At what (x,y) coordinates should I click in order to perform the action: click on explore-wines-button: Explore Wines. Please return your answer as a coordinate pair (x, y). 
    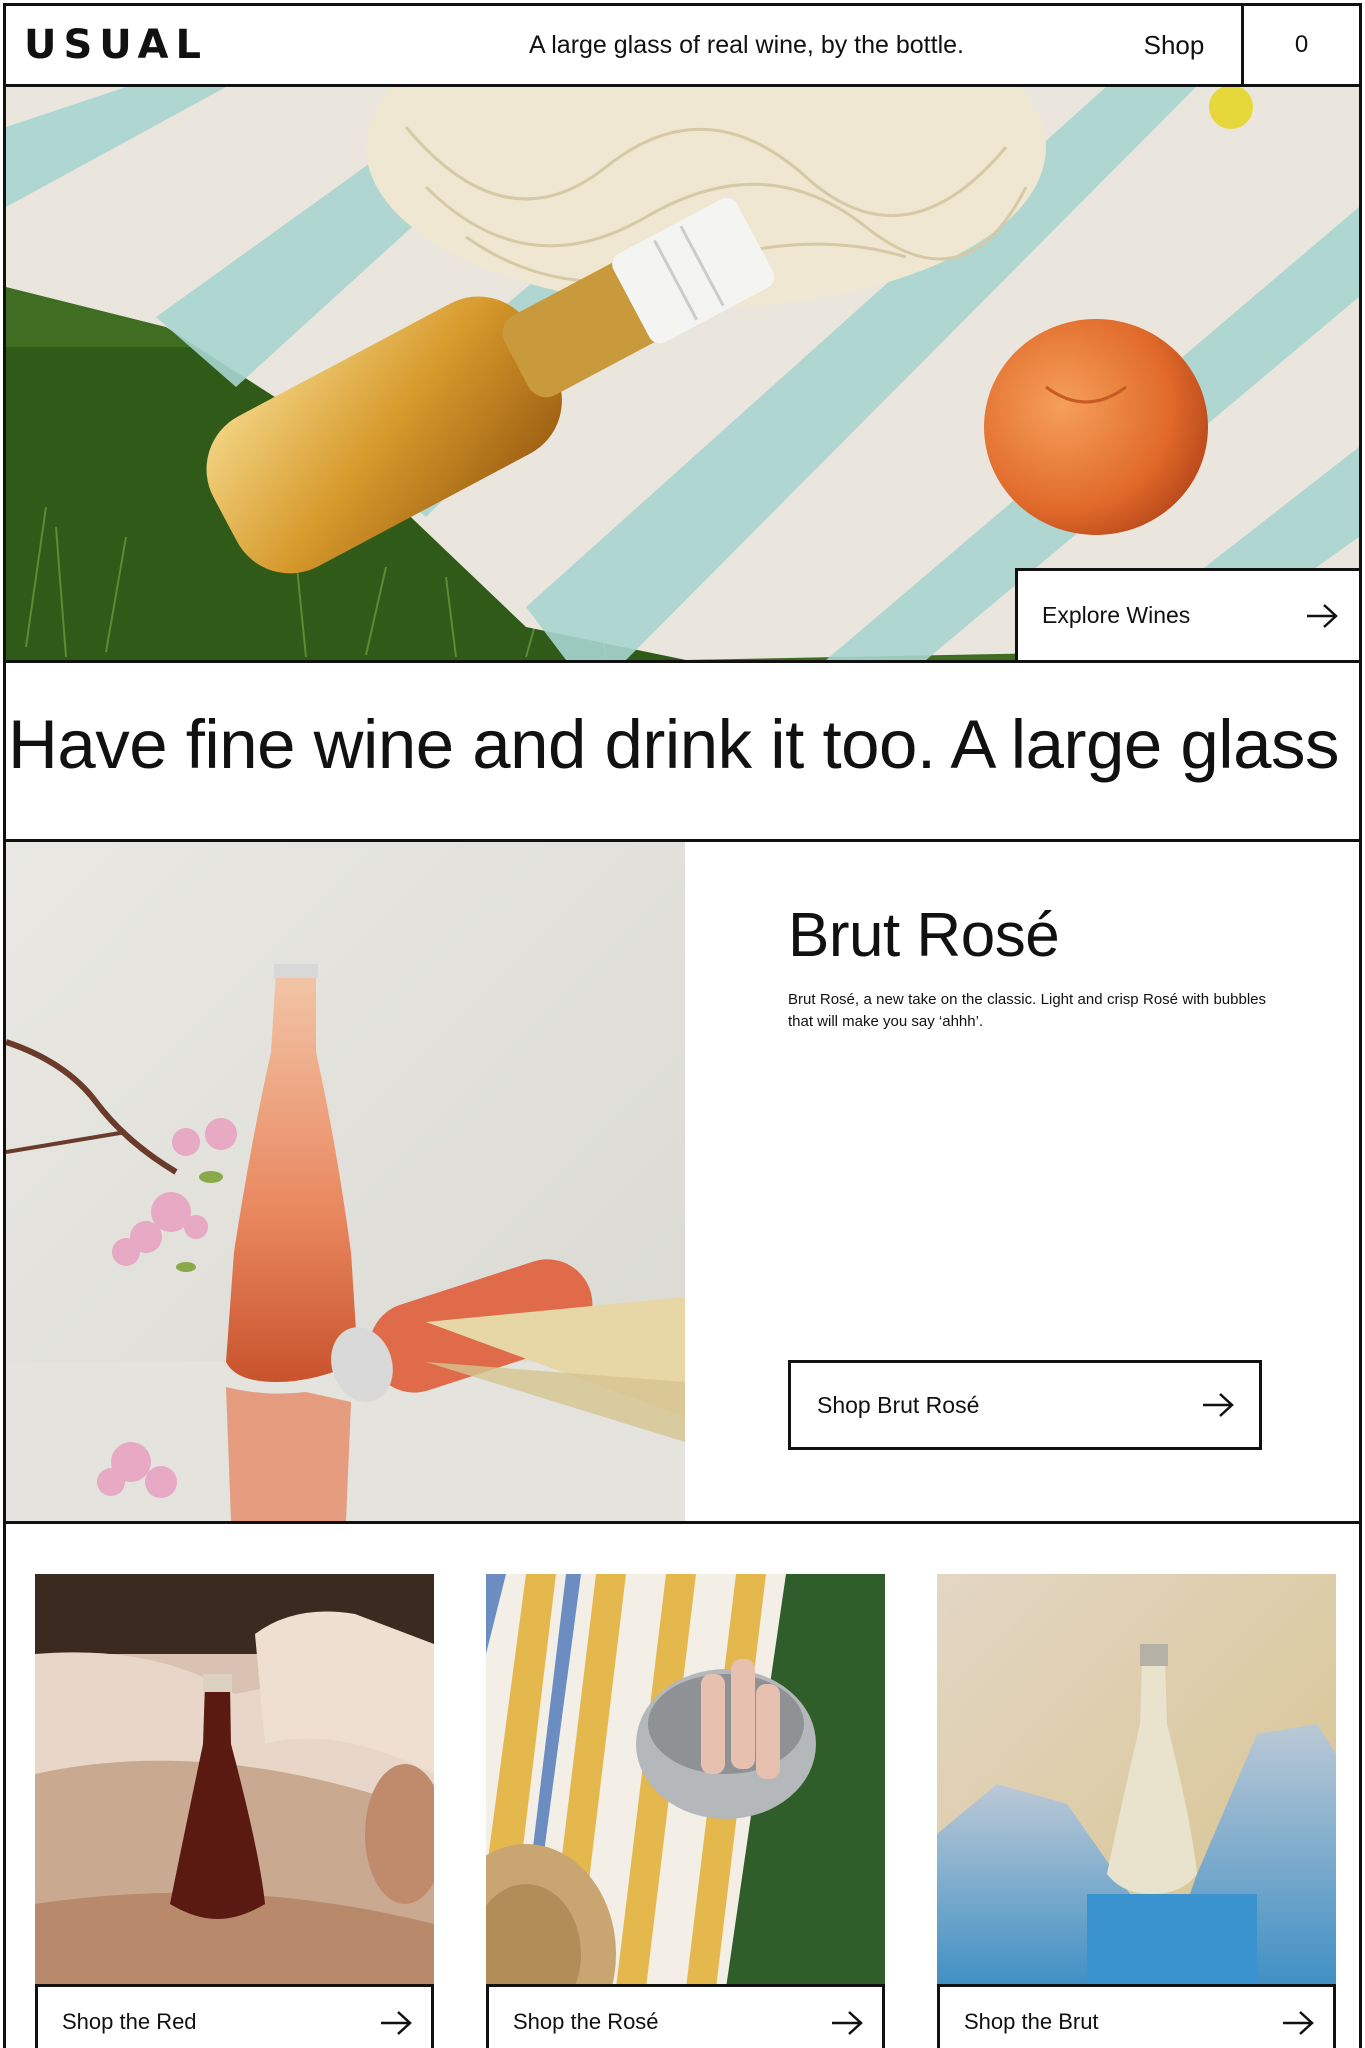
    Looking at the image, I should click on (1187, 614).